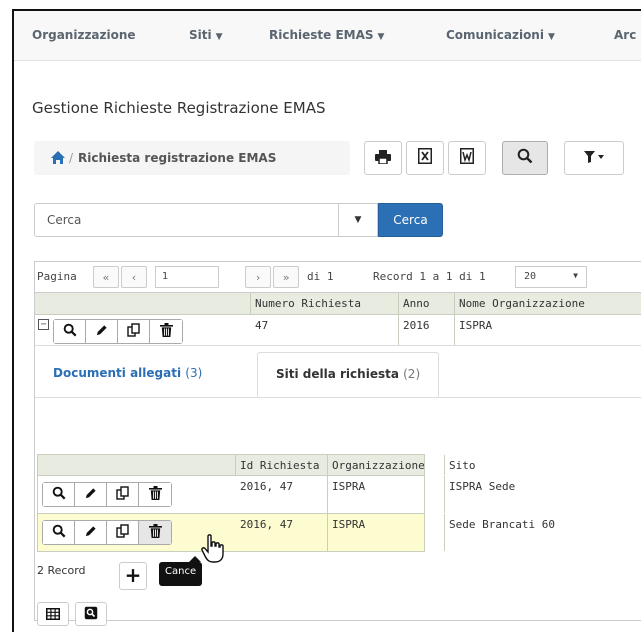 The width and height of the screenshot is (641, 632). I want to click on record-range: Record 1 a 1 di 1, so click(429, 276).